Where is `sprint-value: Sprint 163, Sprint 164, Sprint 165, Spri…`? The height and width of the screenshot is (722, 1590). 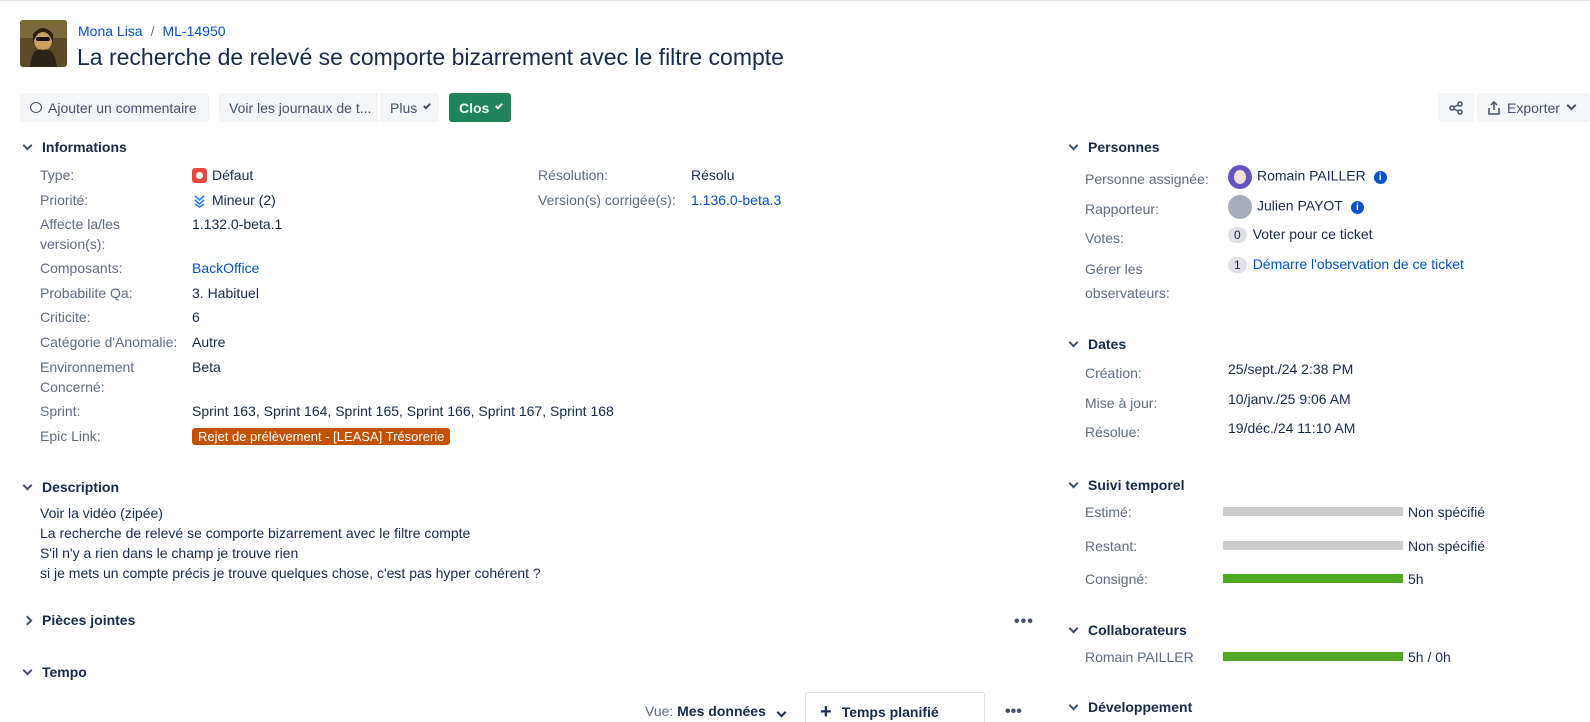
sprint-value: Sprint 163, Sprint 164, Sprint 165, Spri… is located at coordinates (403, 411).